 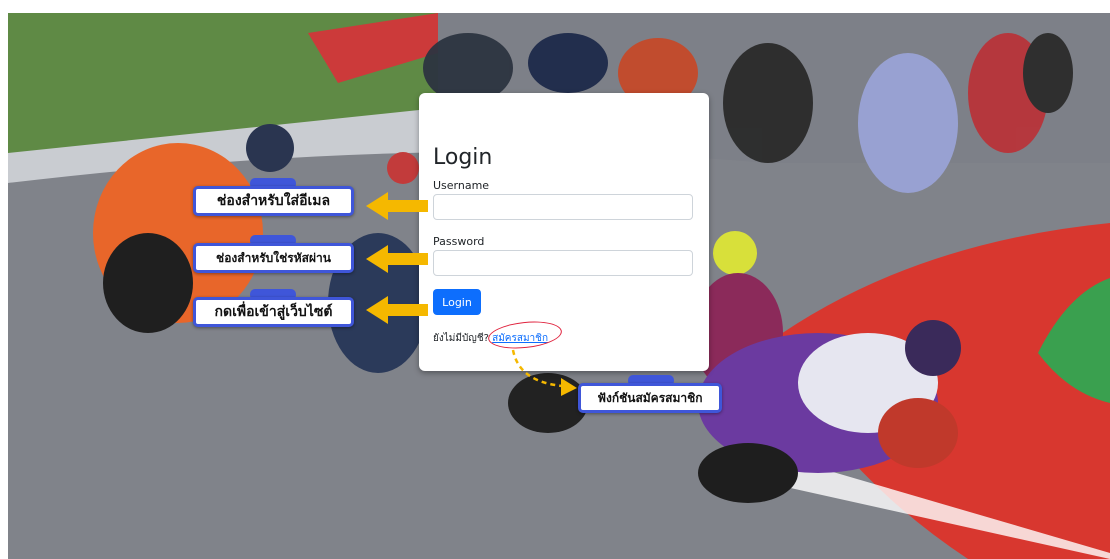 What do you see at coordinates (459, 241) in the screenshot?
I see `password-label: Password` at bounding box center [459, 241].